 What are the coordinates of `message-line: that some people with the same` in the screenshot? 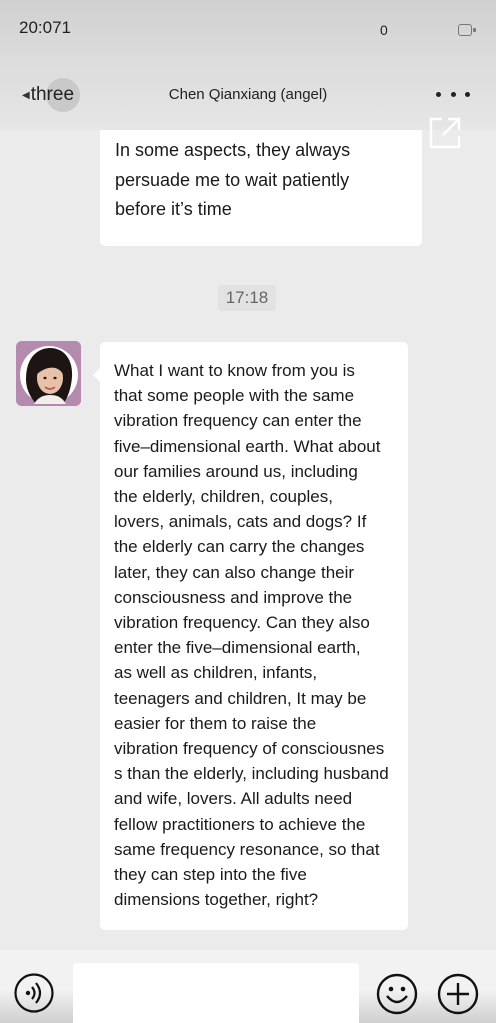 It's located at (234, 396).